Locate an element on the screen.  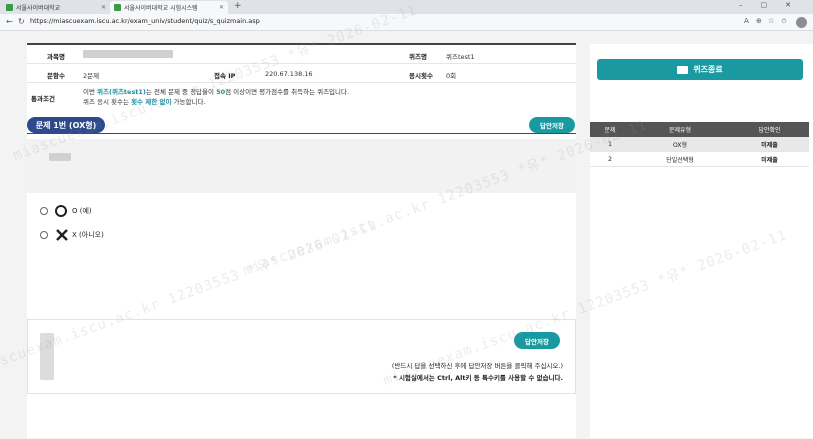
question-badge: 문제 1번 (OX형) is located at coordinates (66, 125).